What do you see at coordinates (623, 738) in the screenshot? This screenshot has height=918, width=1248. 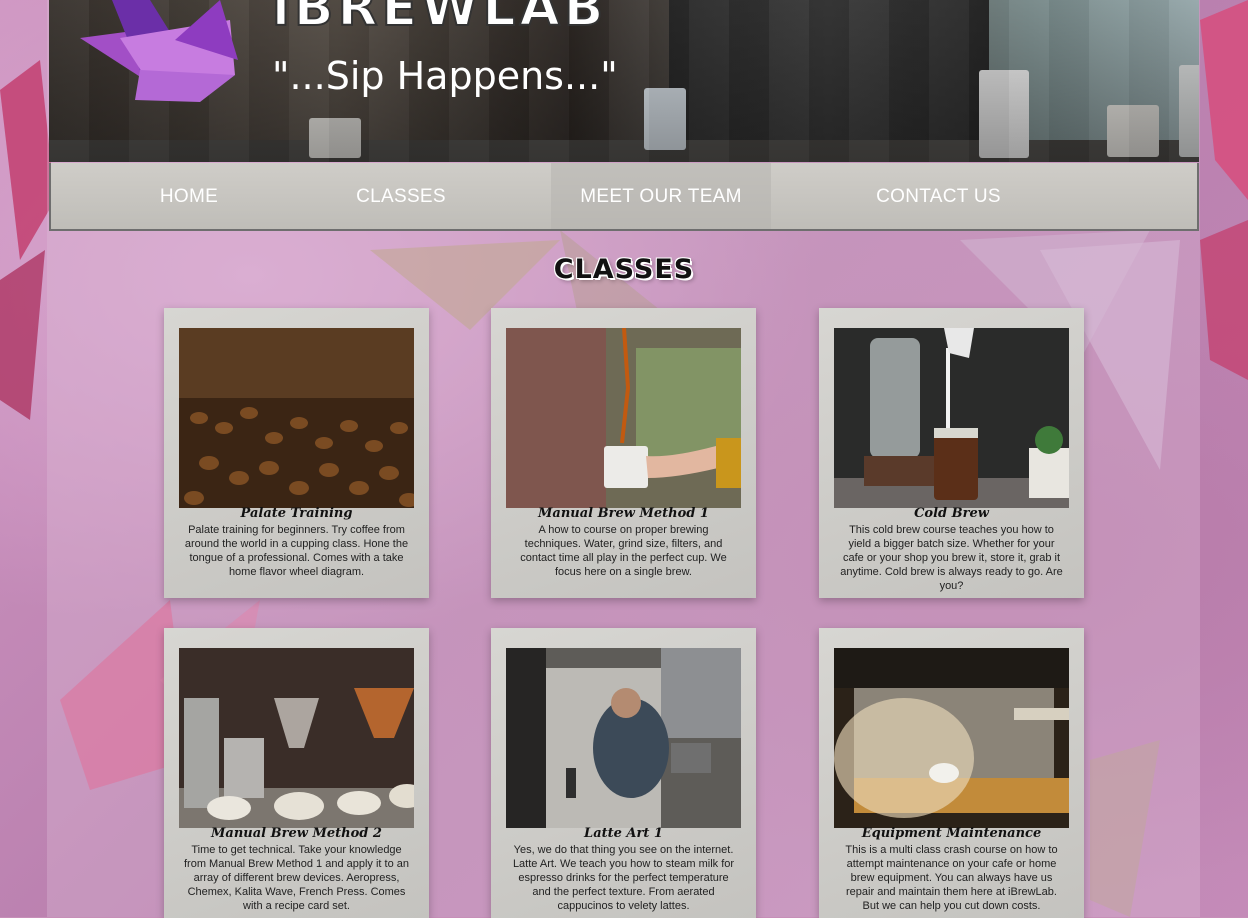 I see `latte-art-barista-photo` at bounding box center [623, 738].